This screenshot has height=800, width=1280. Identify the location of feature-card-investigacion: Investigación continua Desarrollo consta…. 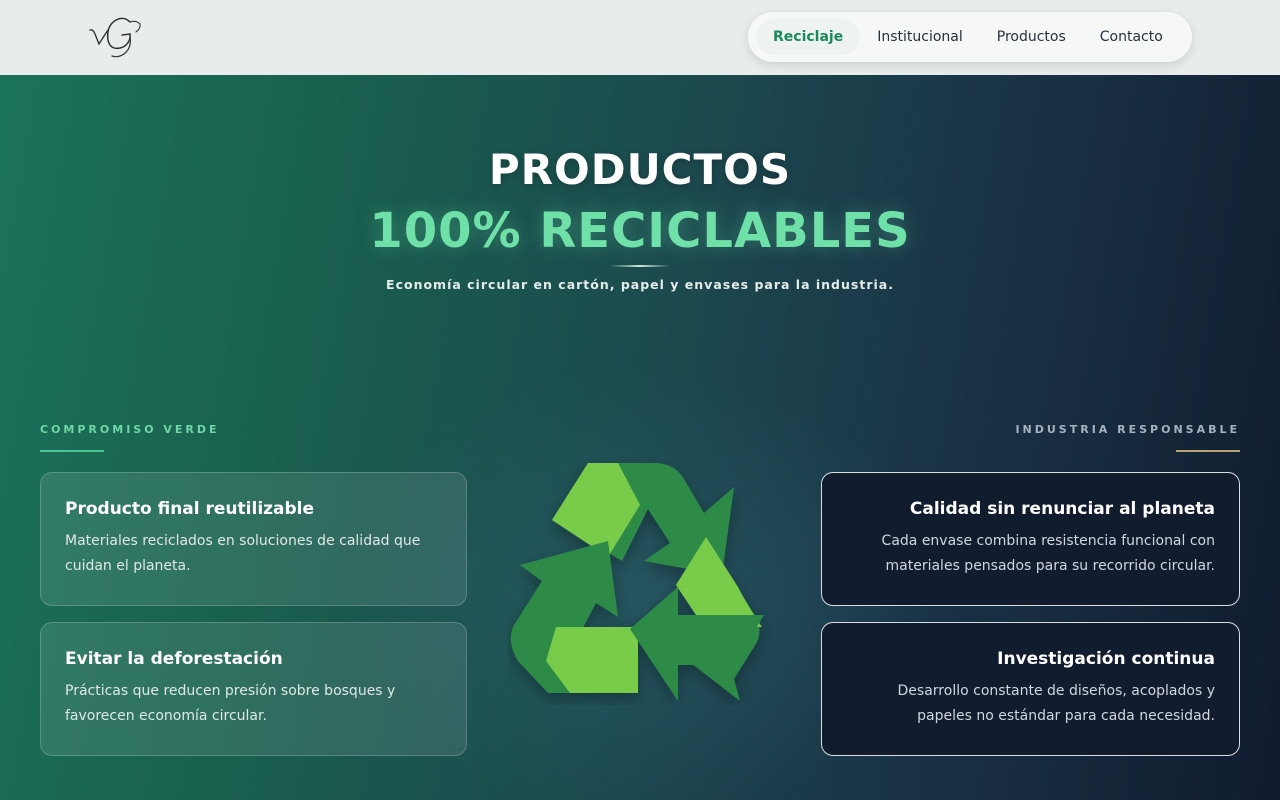
(1030, 689).